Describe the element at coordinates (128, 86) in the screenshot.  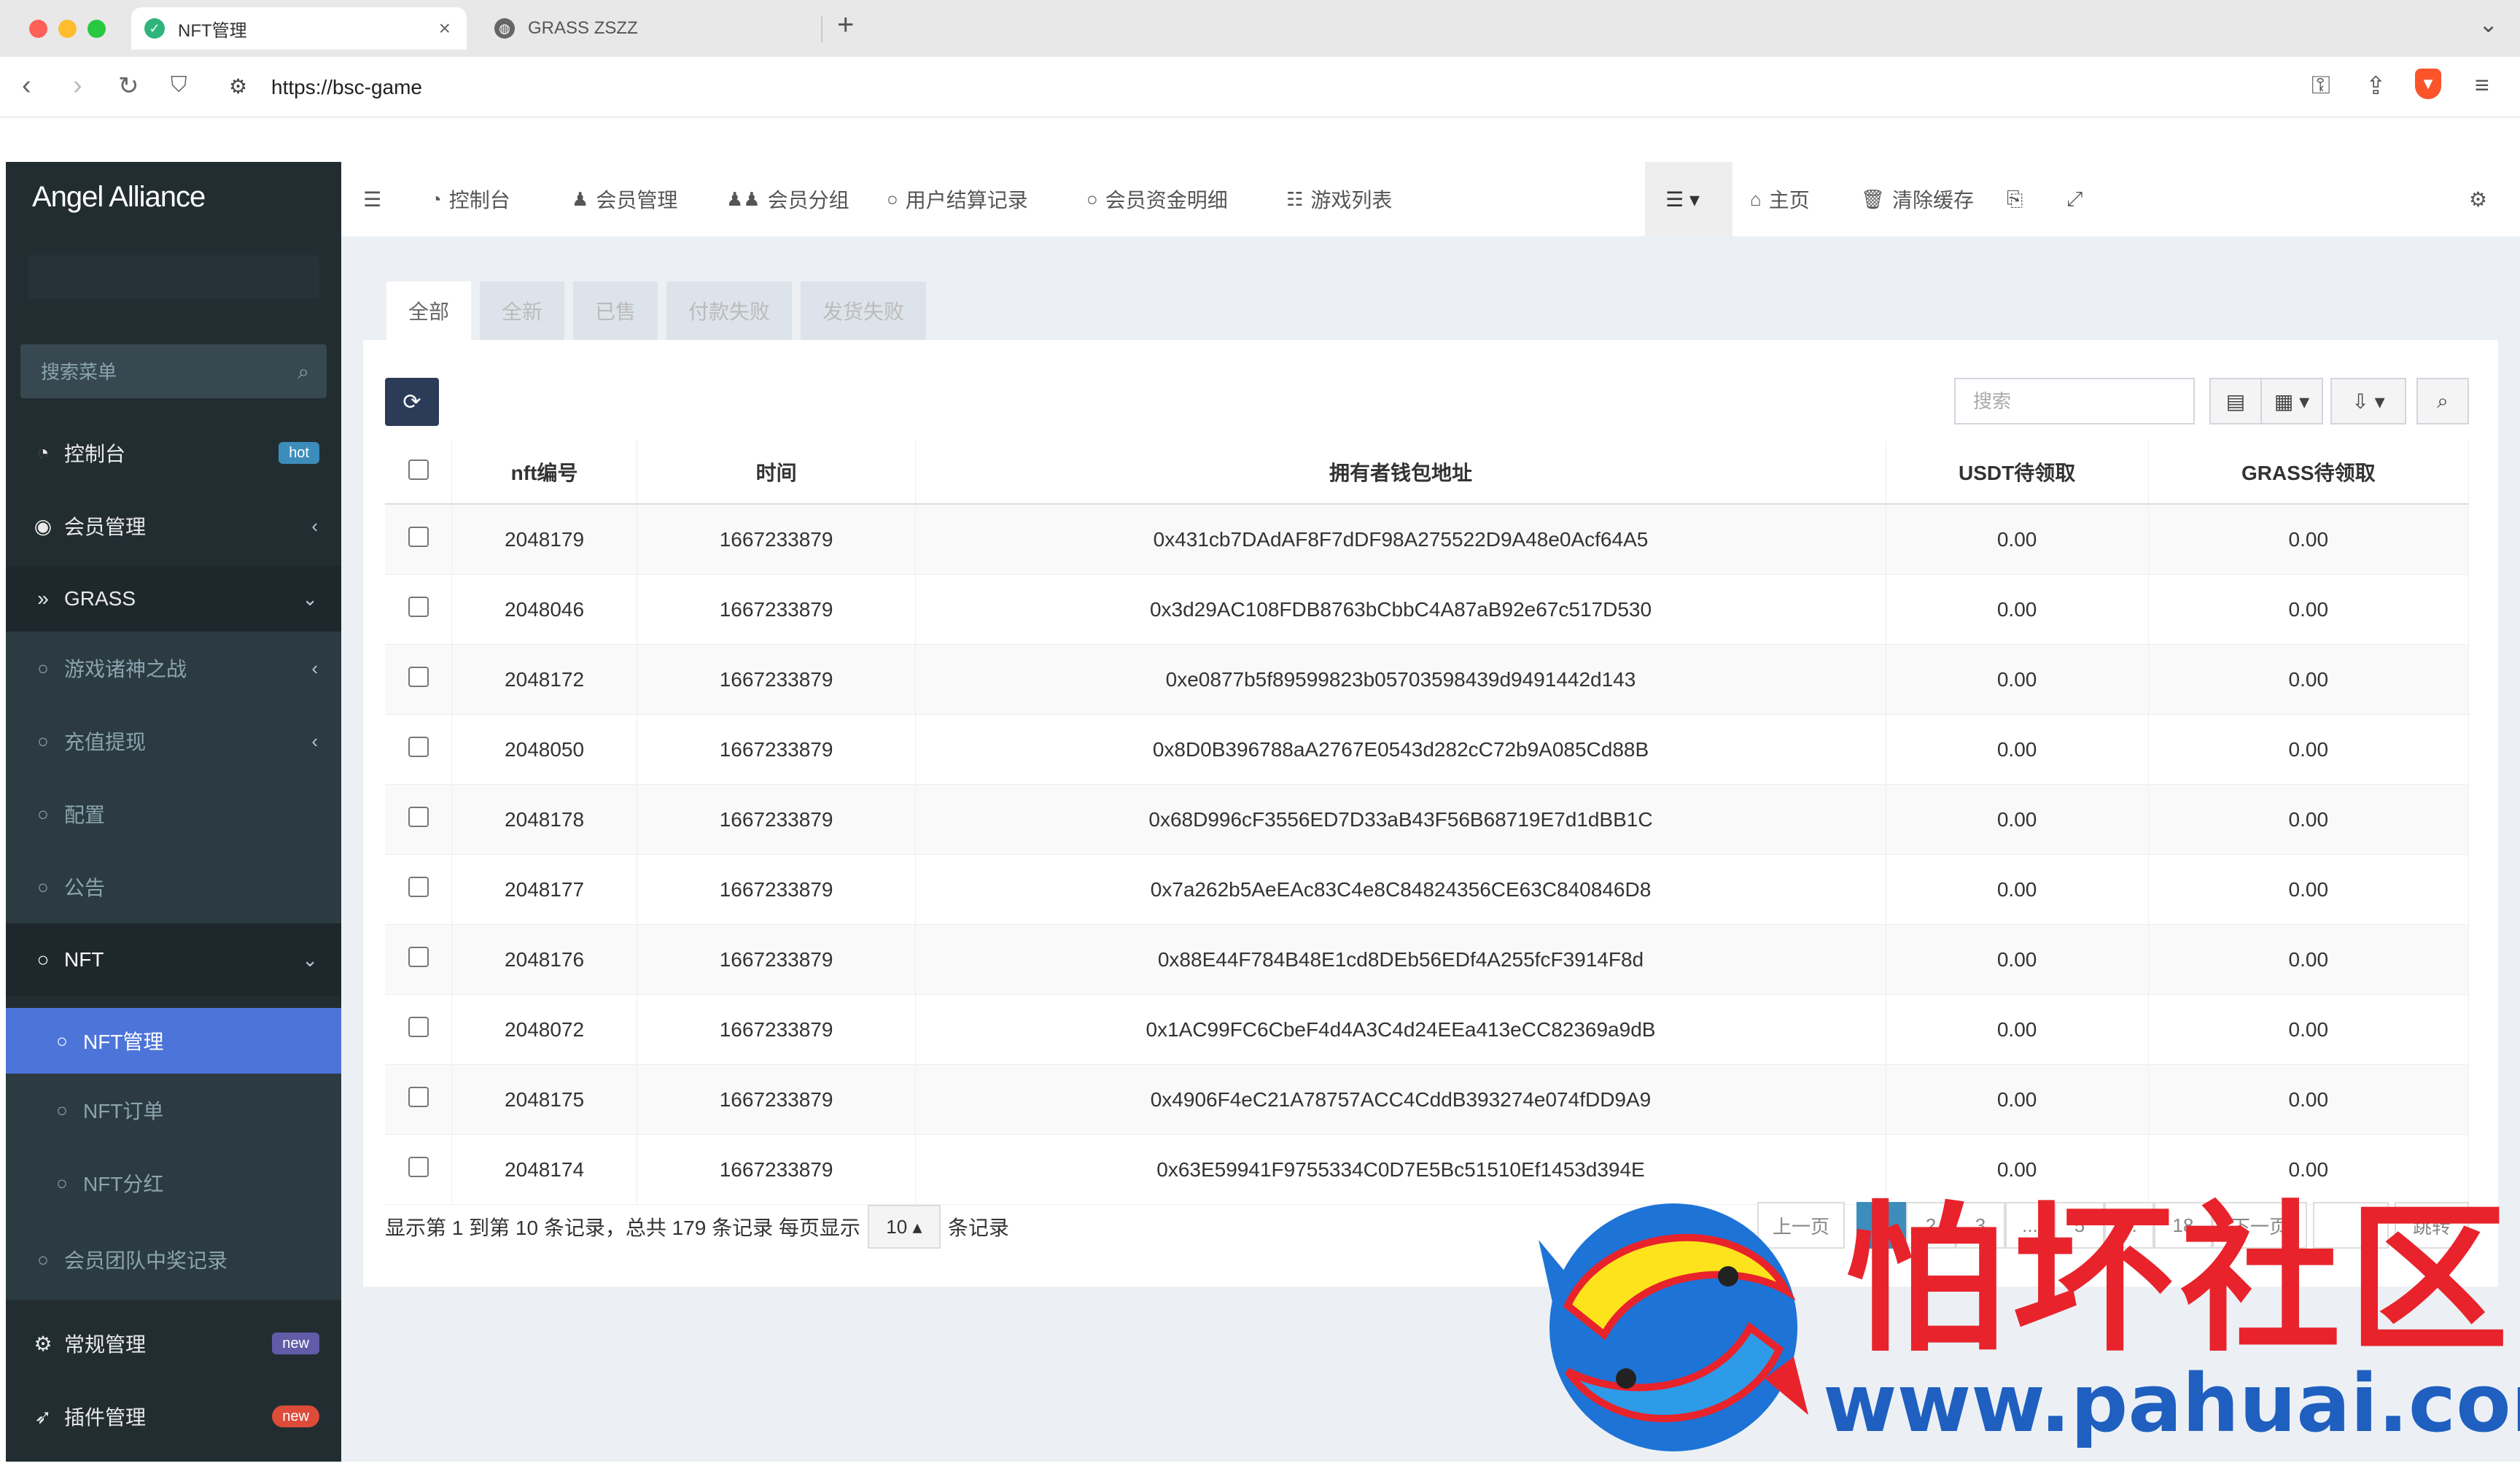
I see `reload-icon: ↻` at that location.